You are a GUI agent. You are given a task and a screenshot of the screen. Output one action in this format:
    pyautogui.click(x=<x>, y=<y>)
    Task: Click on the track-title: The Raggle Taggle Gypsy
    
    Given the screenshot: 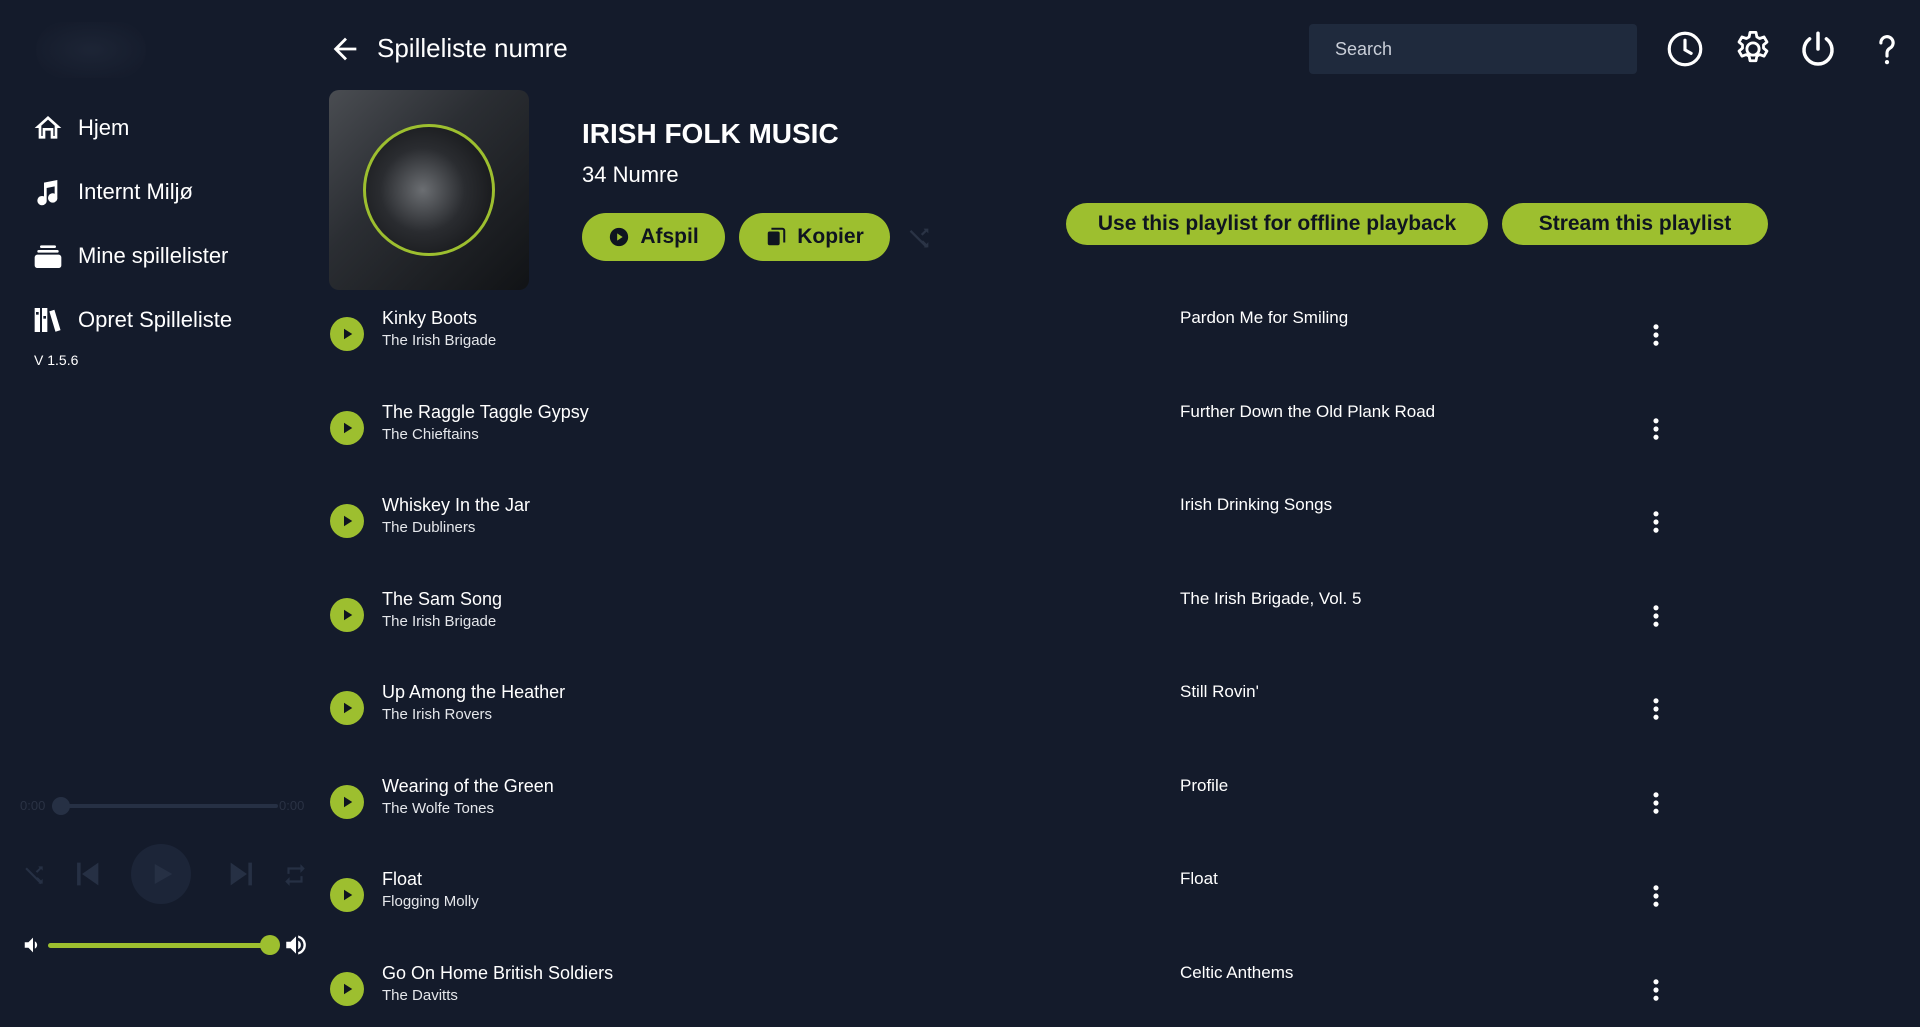 What is the action you would take?
    pyautogui.click(x=485, y=412)
    